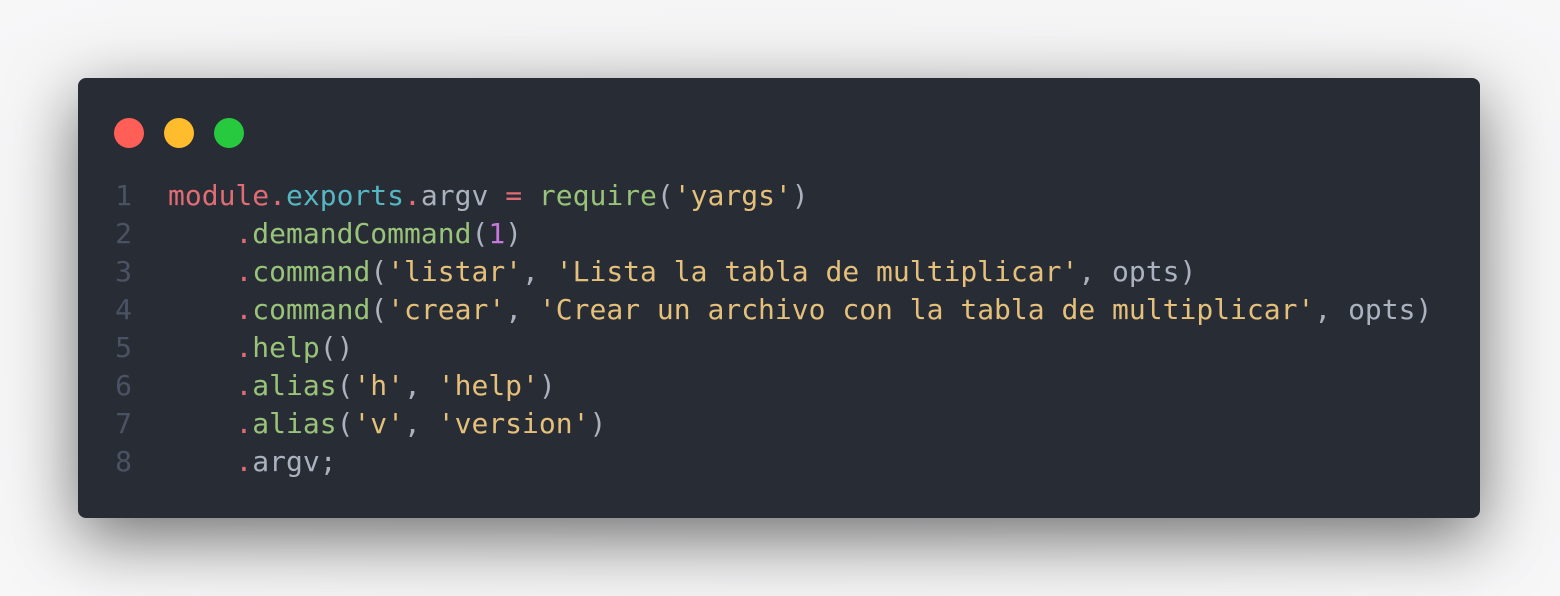  What do you see at coordinates (129, 133) in the screenshot?
I see `close-button` at bounding box center [129, 133].